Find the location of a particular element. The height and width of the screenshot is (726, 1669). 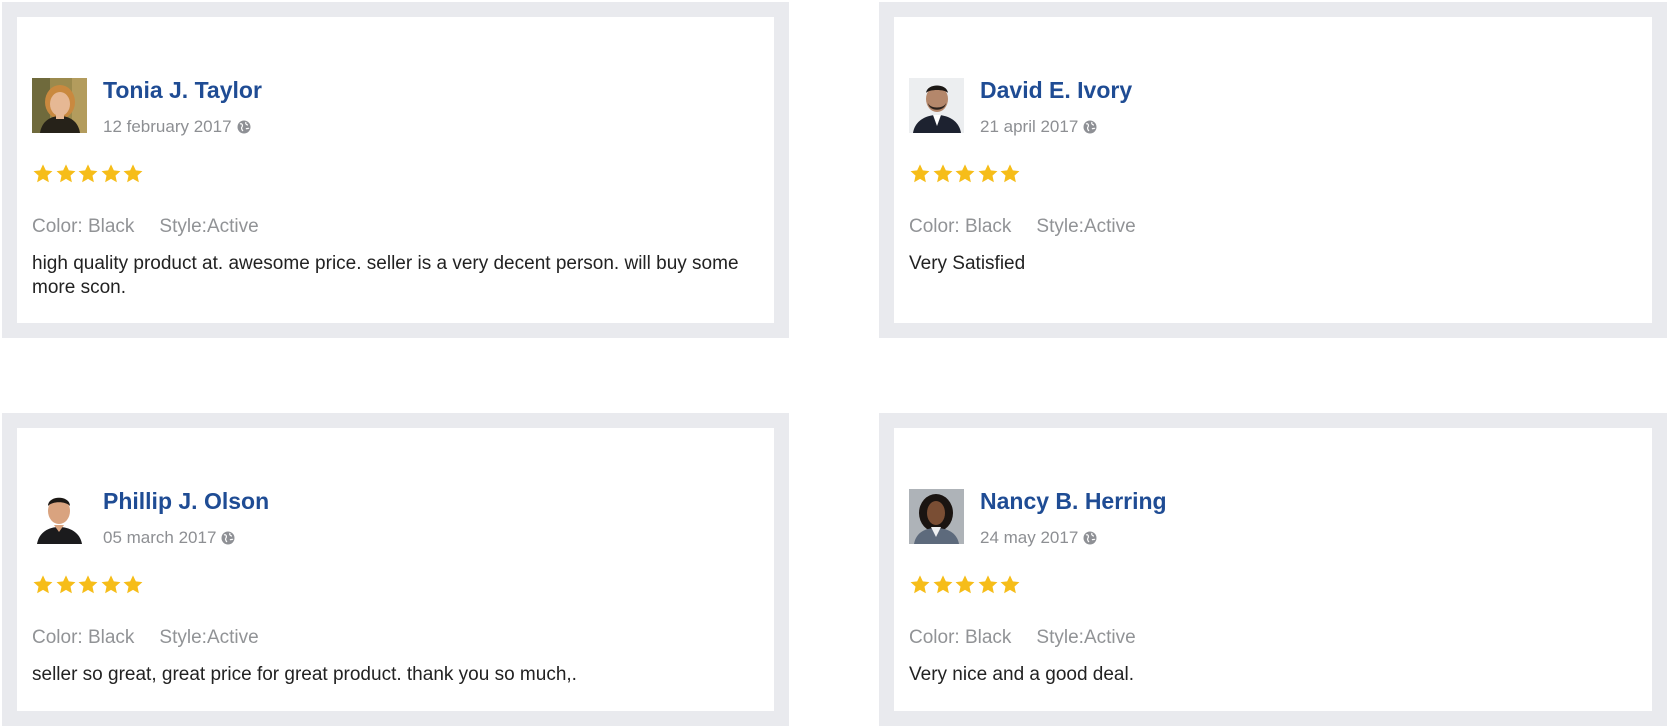

review-date-text: 24 may 2017 is located at coordinates (1029, 537).